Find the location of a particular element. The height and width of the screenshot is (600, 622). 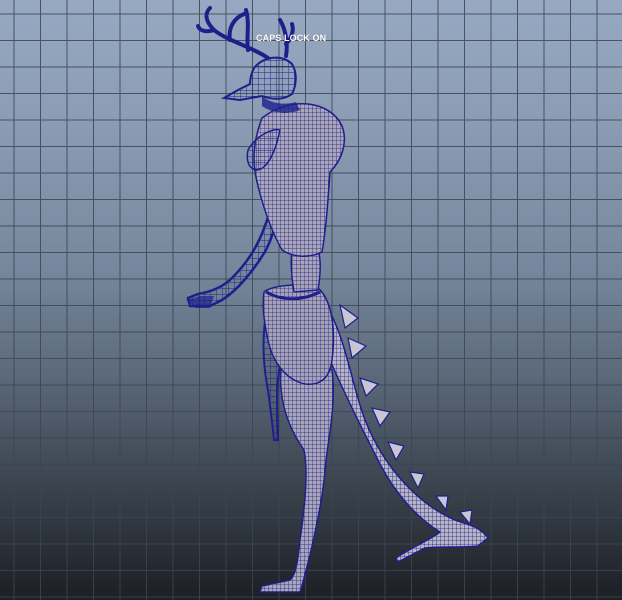

skull-head-mesh is located at coordinates (248, 59).